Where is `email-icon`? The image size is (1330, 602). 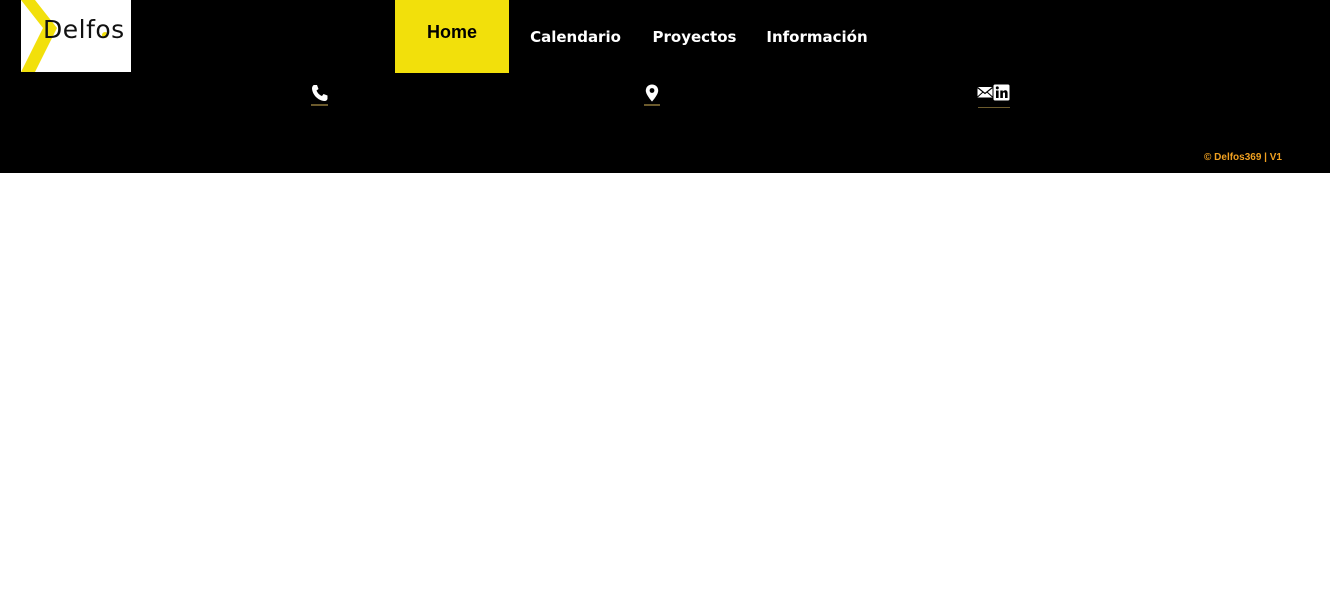 email-icon is located at coordinates (985, 92).